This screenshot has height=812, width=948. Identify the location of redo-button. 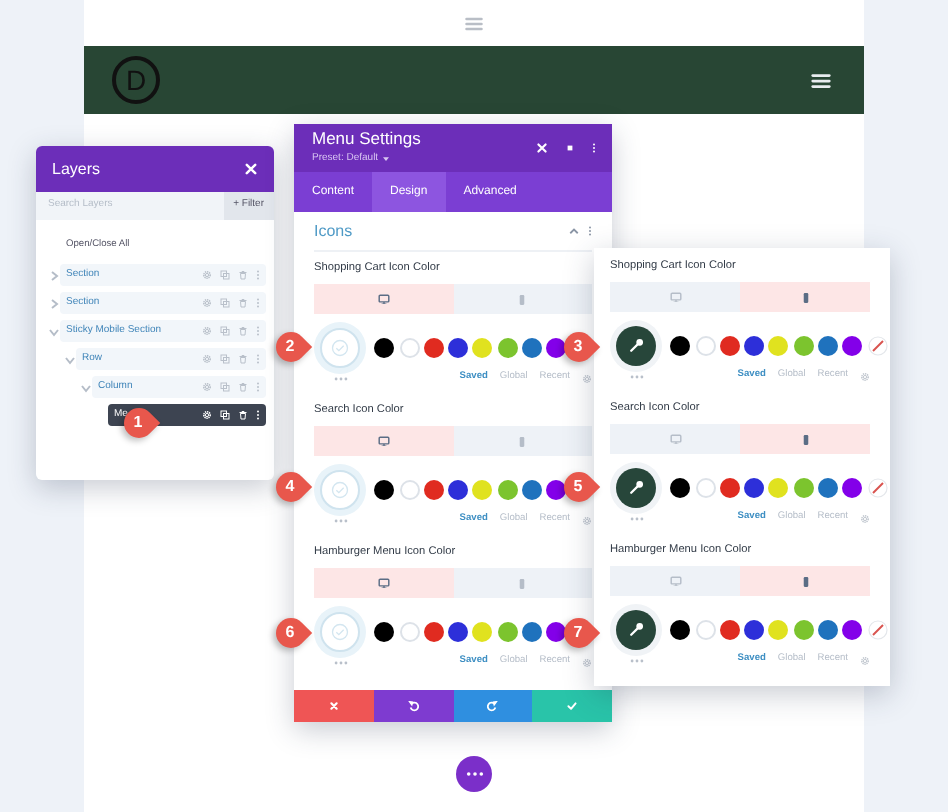
(493, 706).